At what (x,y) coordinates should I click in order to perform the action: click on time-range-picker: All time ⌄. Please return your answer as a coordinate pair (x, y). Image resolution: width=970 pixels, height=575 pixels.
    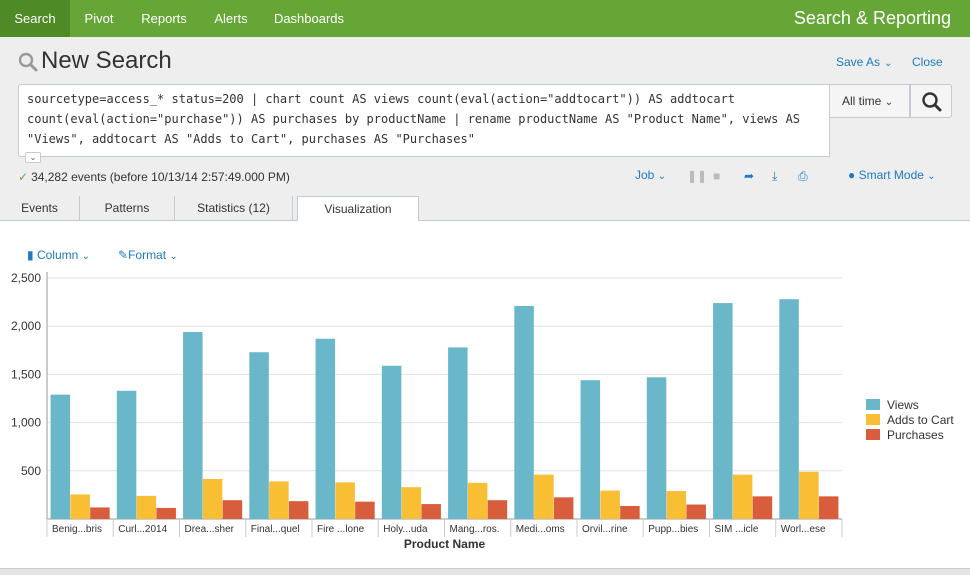
    Looking at the image, I should click on (870, 101).